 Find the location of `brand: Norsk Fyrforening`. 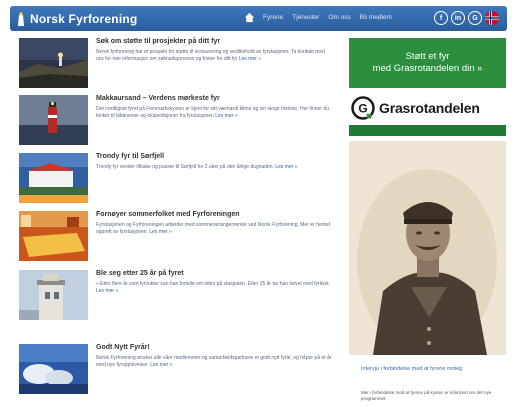

brand: Norsk Fyrforening is located at coordinates (76, 18).